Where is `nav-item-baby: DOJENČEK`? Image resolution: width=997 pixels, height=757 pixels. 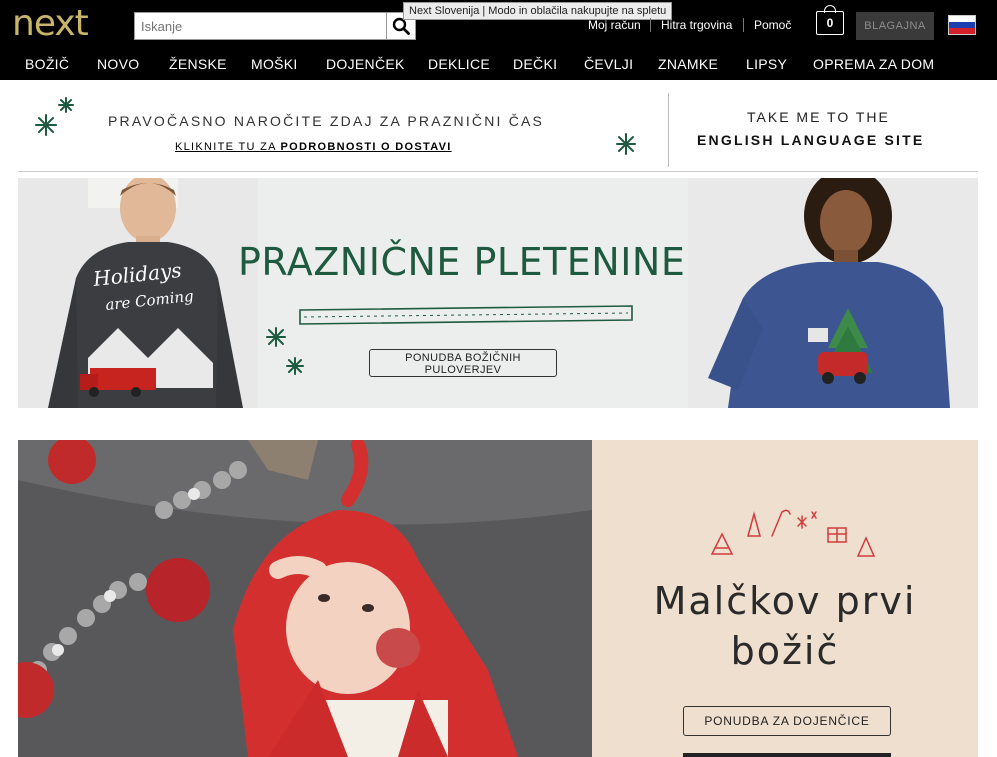 nav-item-baby: DOJENČEK is located at coordinates (365, 64).